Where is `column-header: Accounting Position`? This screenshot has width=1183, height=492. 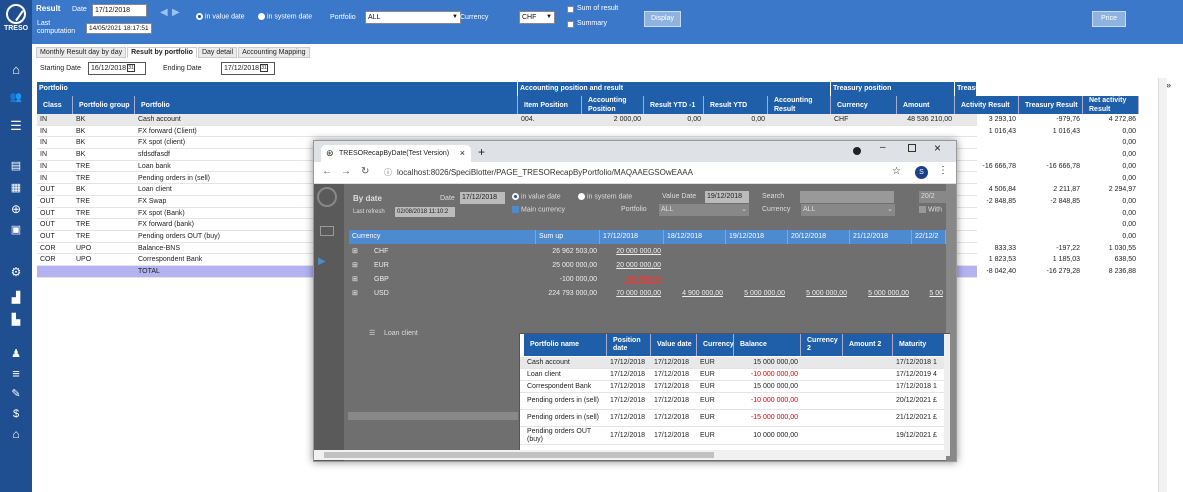 column-header: Accounting Position is located at coordinates (613, 105).